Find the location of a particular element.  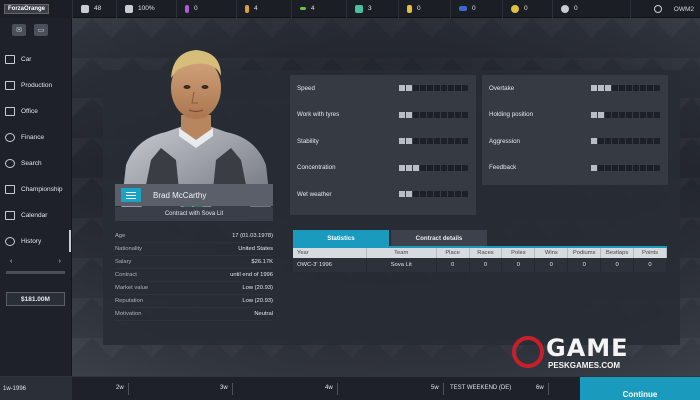

thumbs-up-icon is located at coordinates (129, 8).